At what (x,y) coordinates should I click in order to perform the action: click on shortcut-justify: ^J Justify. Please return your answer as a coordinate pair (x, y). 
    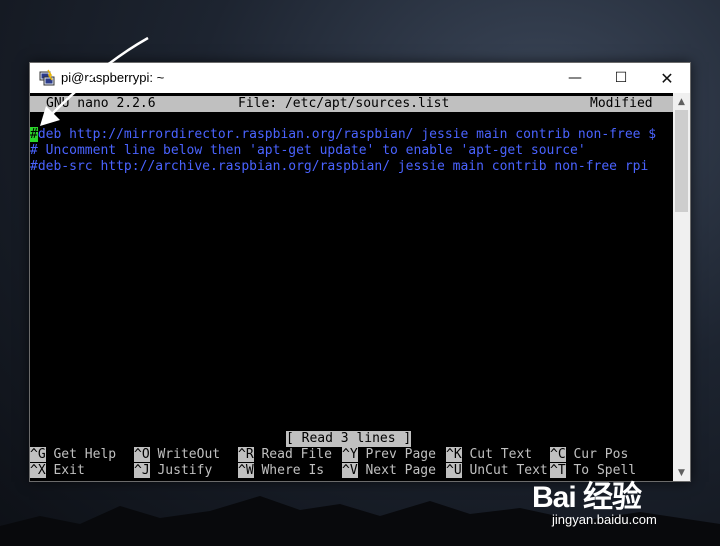
    Looking at the image, I should click on (173, 471).